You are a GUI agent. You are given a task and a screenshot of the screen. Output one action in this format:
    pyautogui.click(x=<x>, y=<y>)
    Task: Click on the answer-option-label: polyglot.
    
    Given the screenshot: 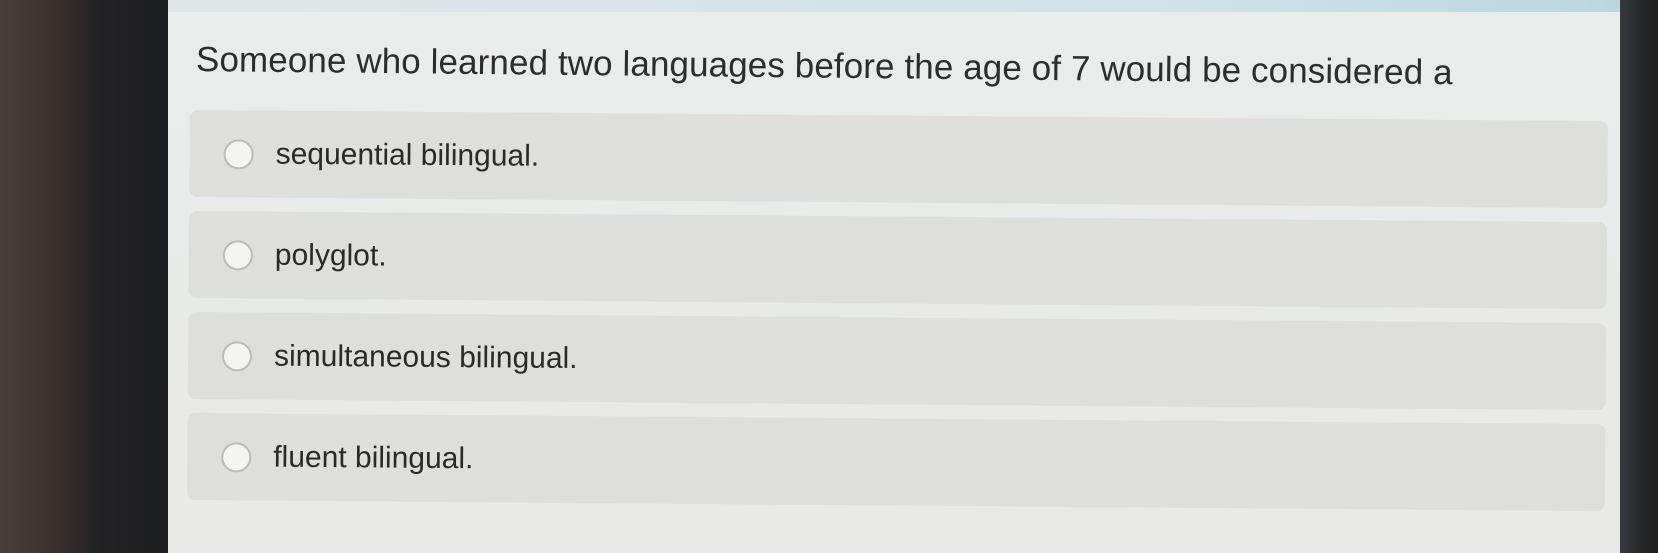 What is the action you would take?
    pyautogui.click(x=330, y=255)
    